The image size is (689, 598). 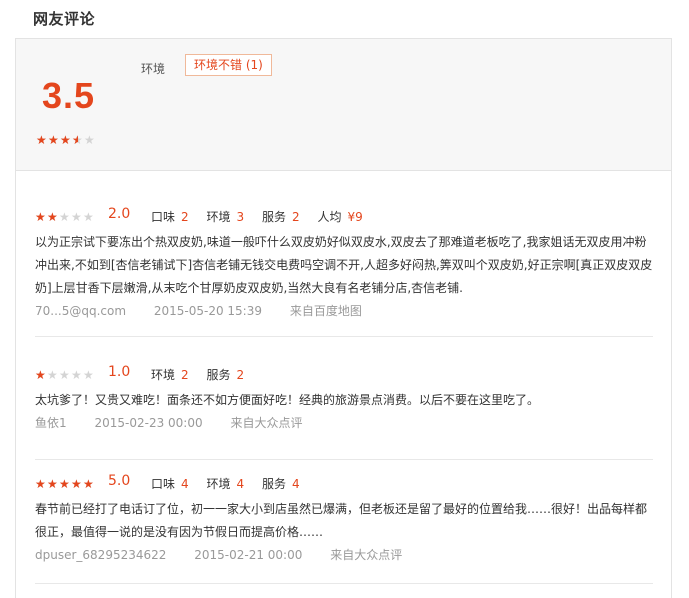 I want to click on star-rating: ★ ★ ★★★★, so click(x=65, y=374).